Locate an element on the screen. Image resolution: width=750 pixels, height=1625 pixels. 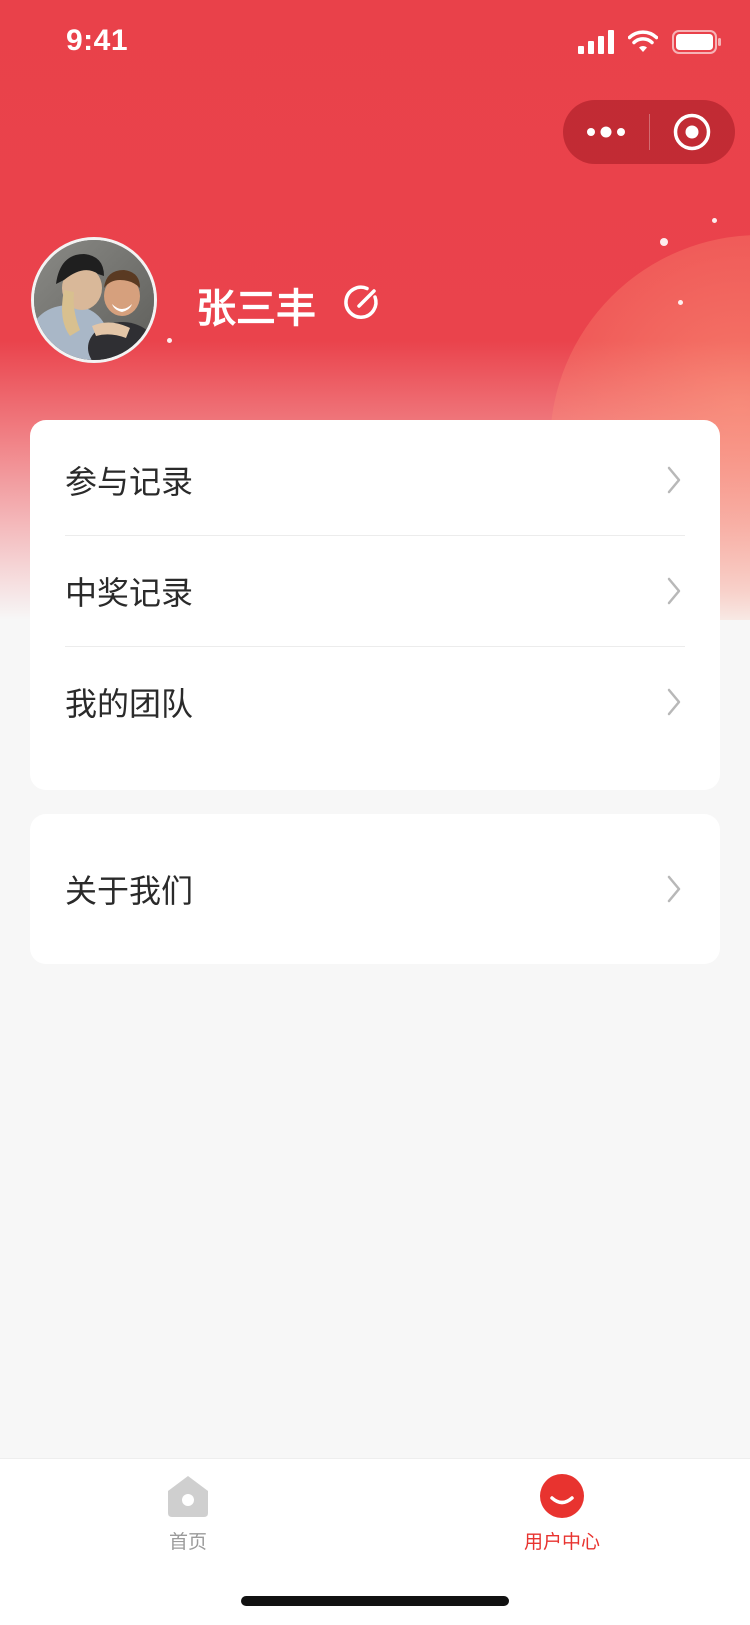
more-menu-button is located at coordinates (606, 132).